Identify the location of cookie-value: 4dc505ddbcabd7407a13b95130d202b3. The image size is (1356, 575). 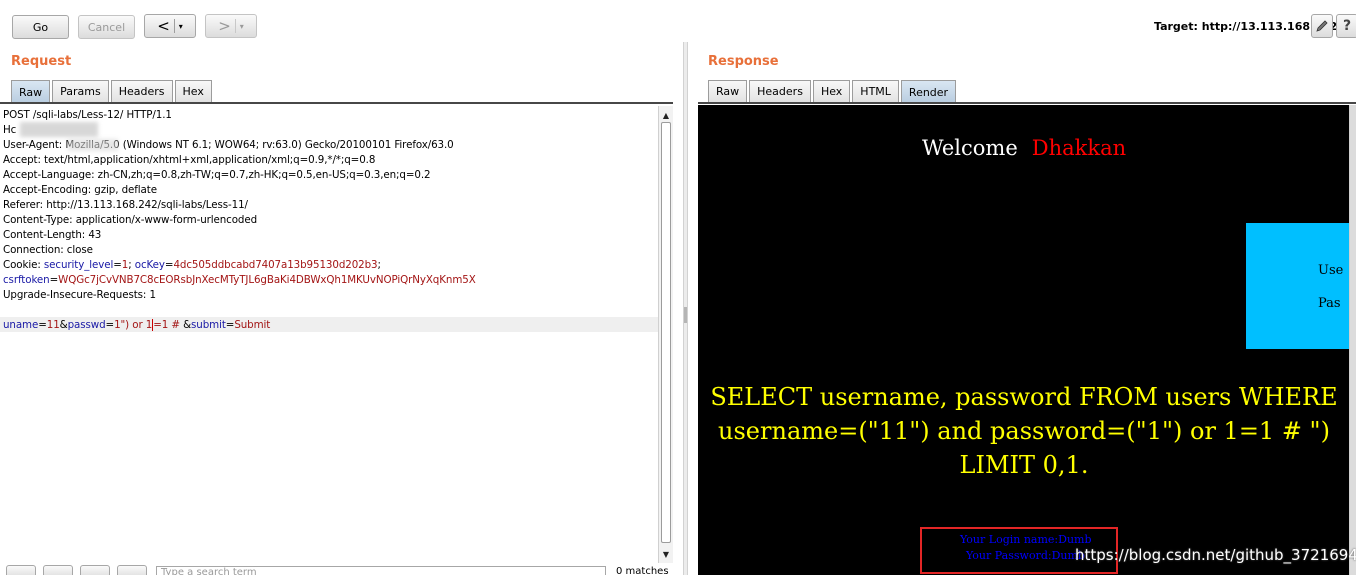
(275, 265).